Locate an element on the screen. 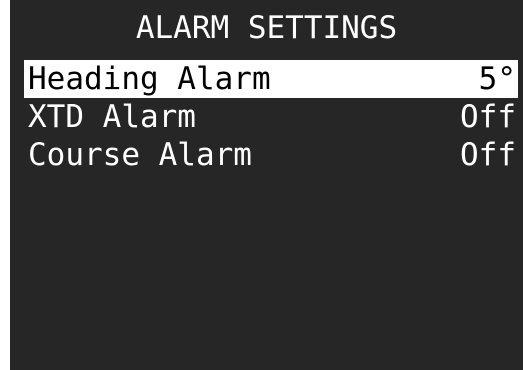  menu-item-label: XTD Alarm is located at coordinates (112, 117).